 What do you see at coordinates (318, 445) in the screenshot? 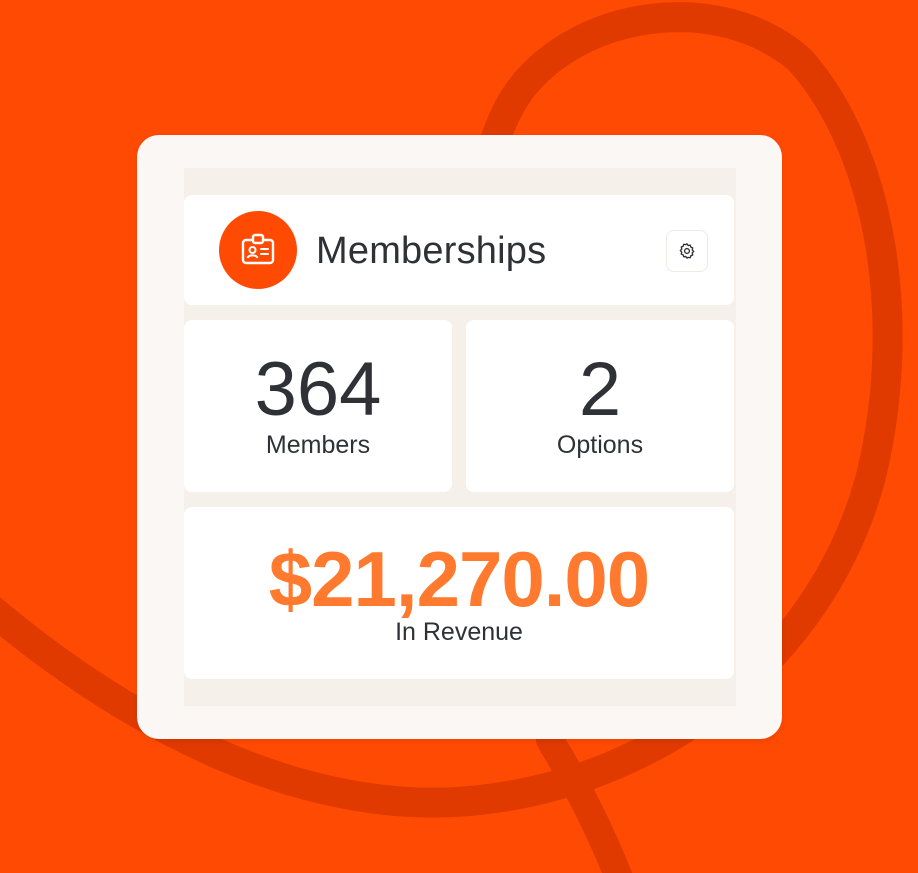
I see `members-label: Members` at bounding box center [318, 445].